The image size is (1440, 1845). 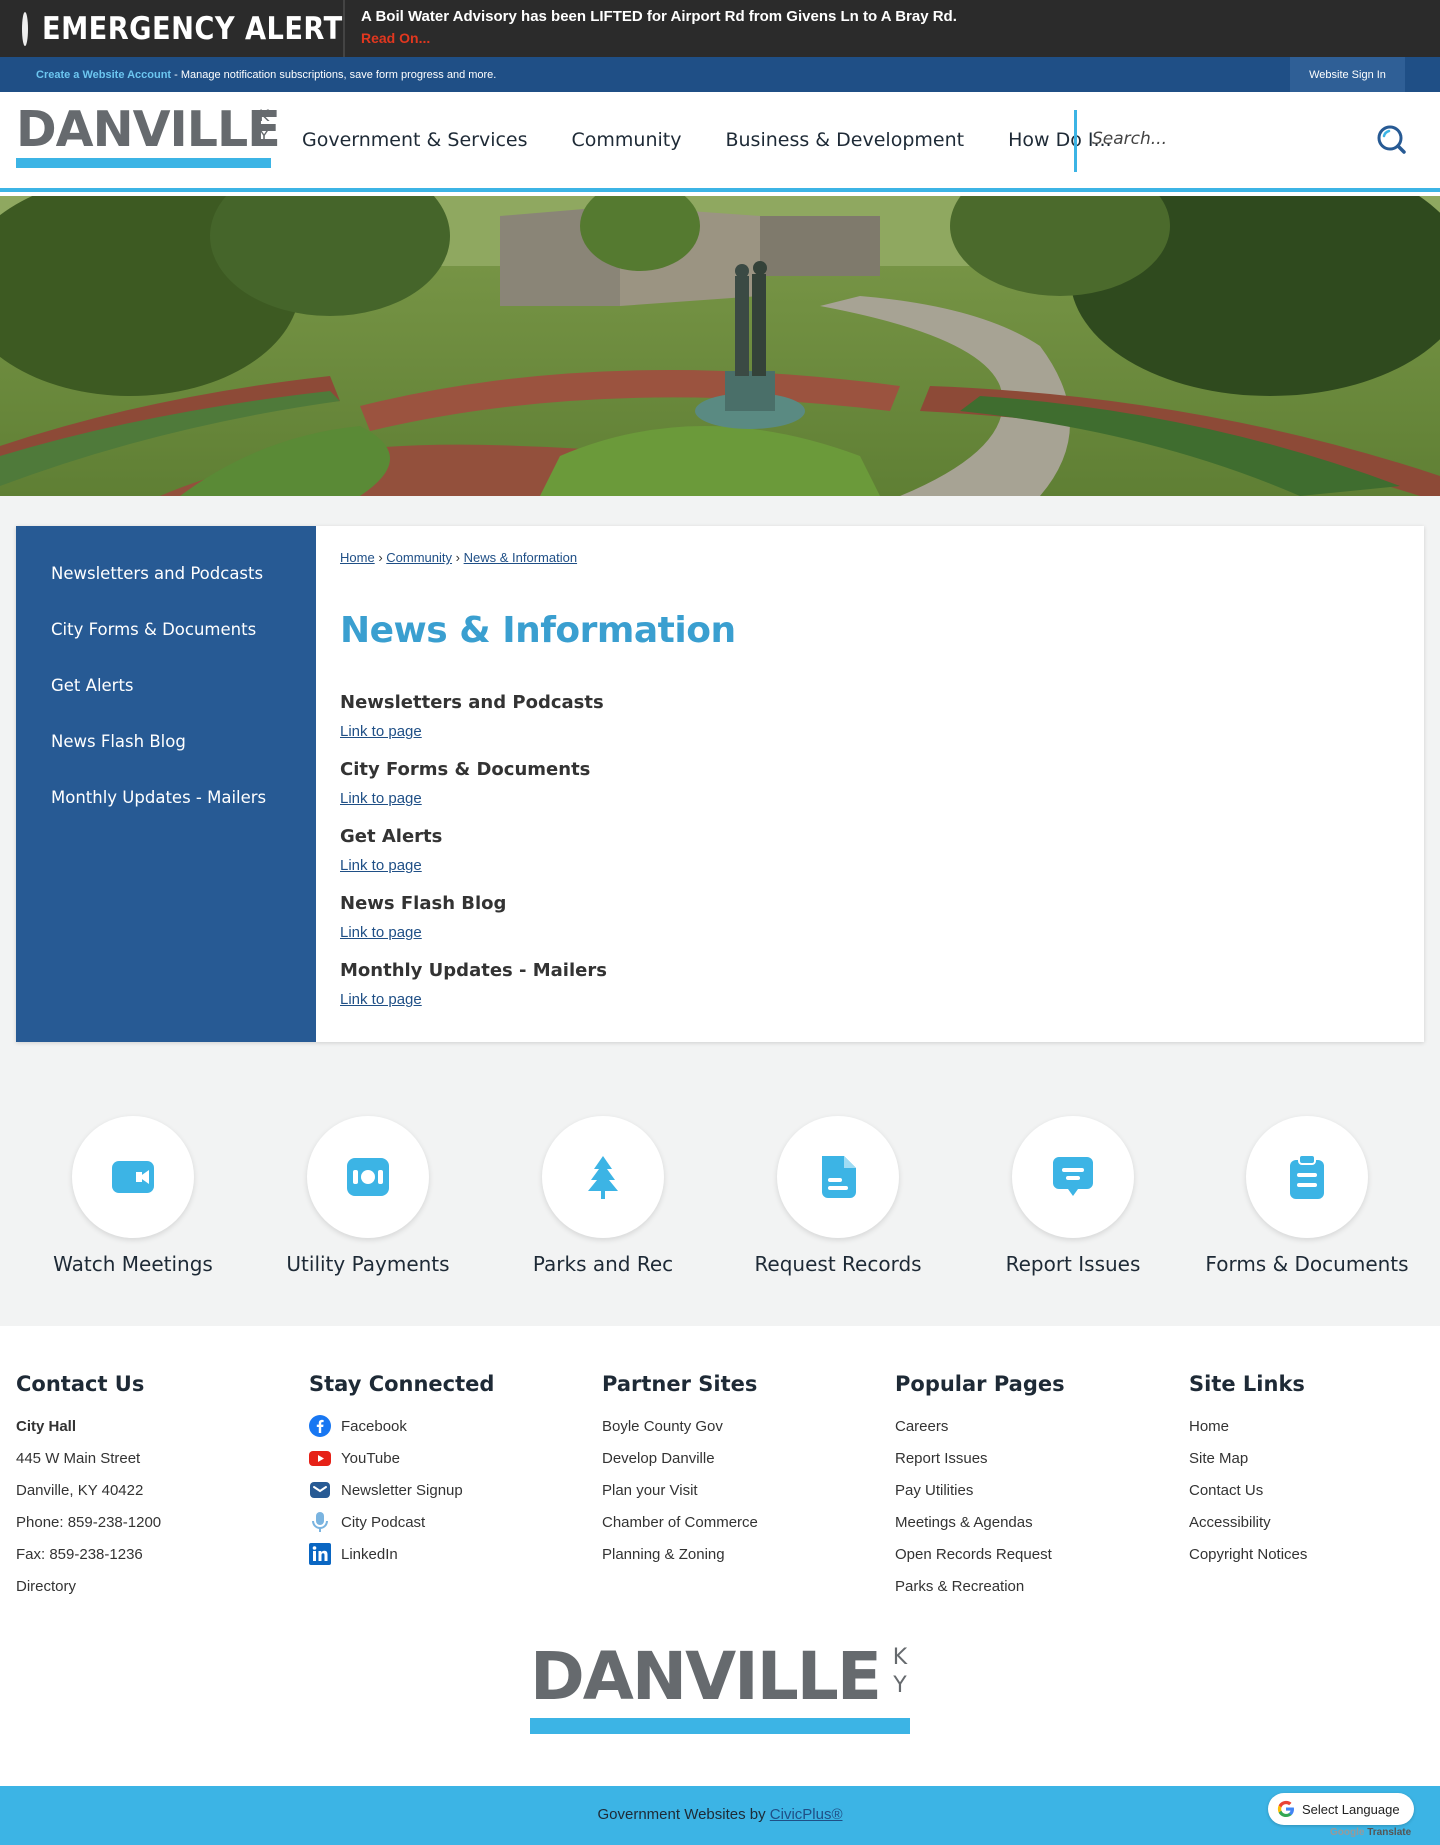 I want to click on clipboard-icon, so click(x=1307, y=1176).